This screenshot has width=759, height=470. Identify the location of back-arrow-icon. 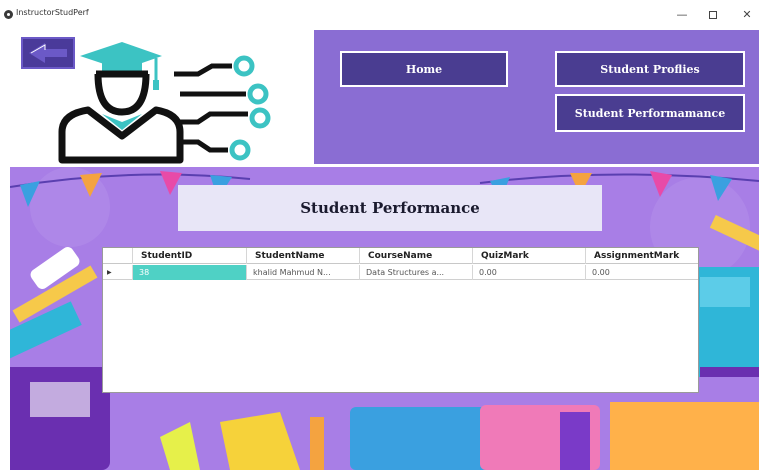
(48, 53).